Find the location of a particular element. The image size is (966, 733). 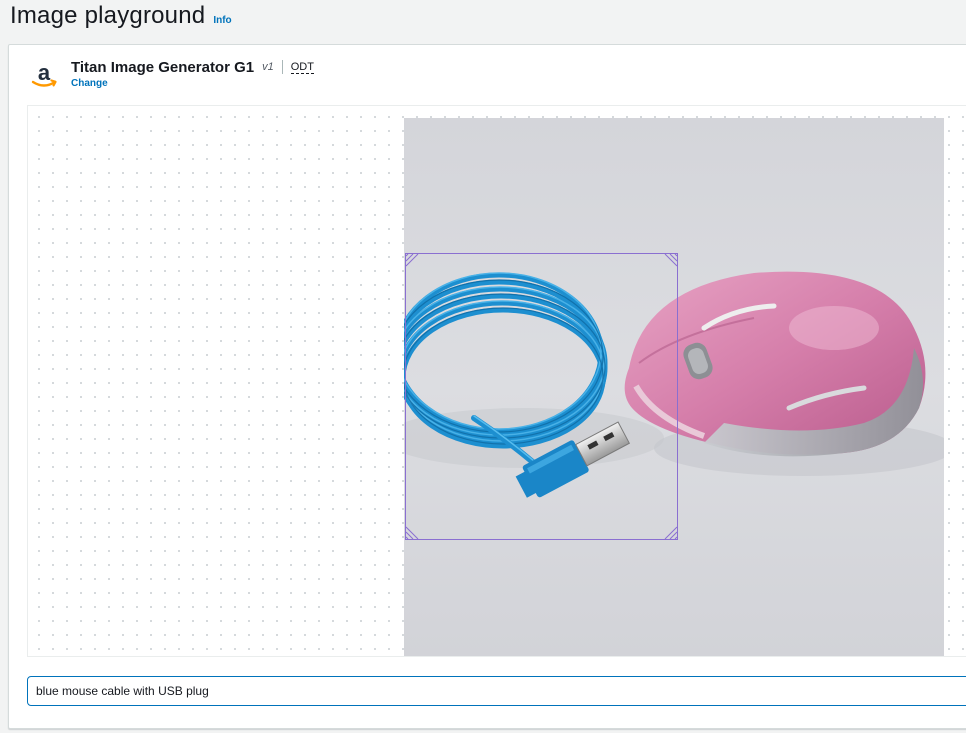

resize-handle-bottom-left-icon is located at coordinates (412, 533).